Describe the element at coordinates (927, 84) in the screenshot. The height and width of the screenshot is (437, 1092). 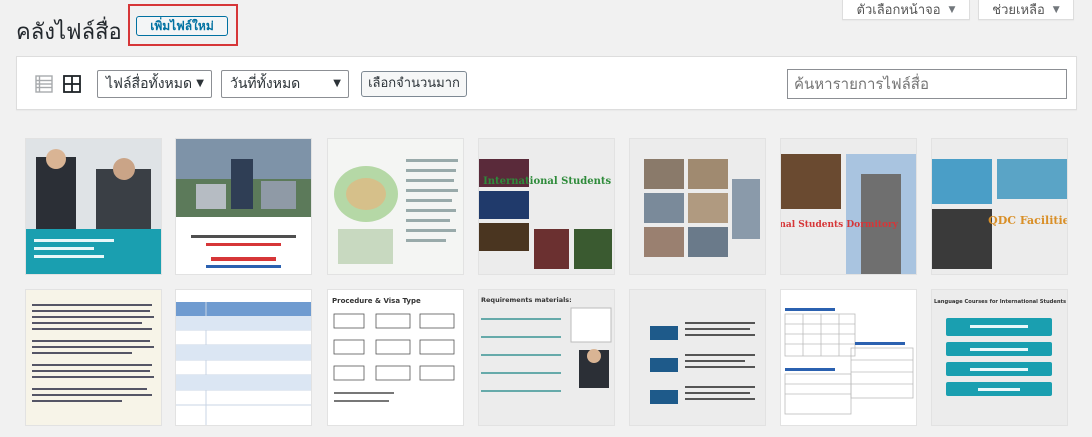
I see `media-search-input` at that location.